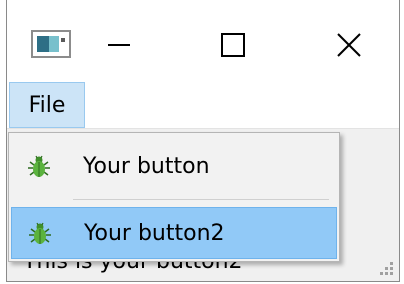 The width and height of the screenshot is (404, 284). I want to click on maximize-icon, so click(233, 45).